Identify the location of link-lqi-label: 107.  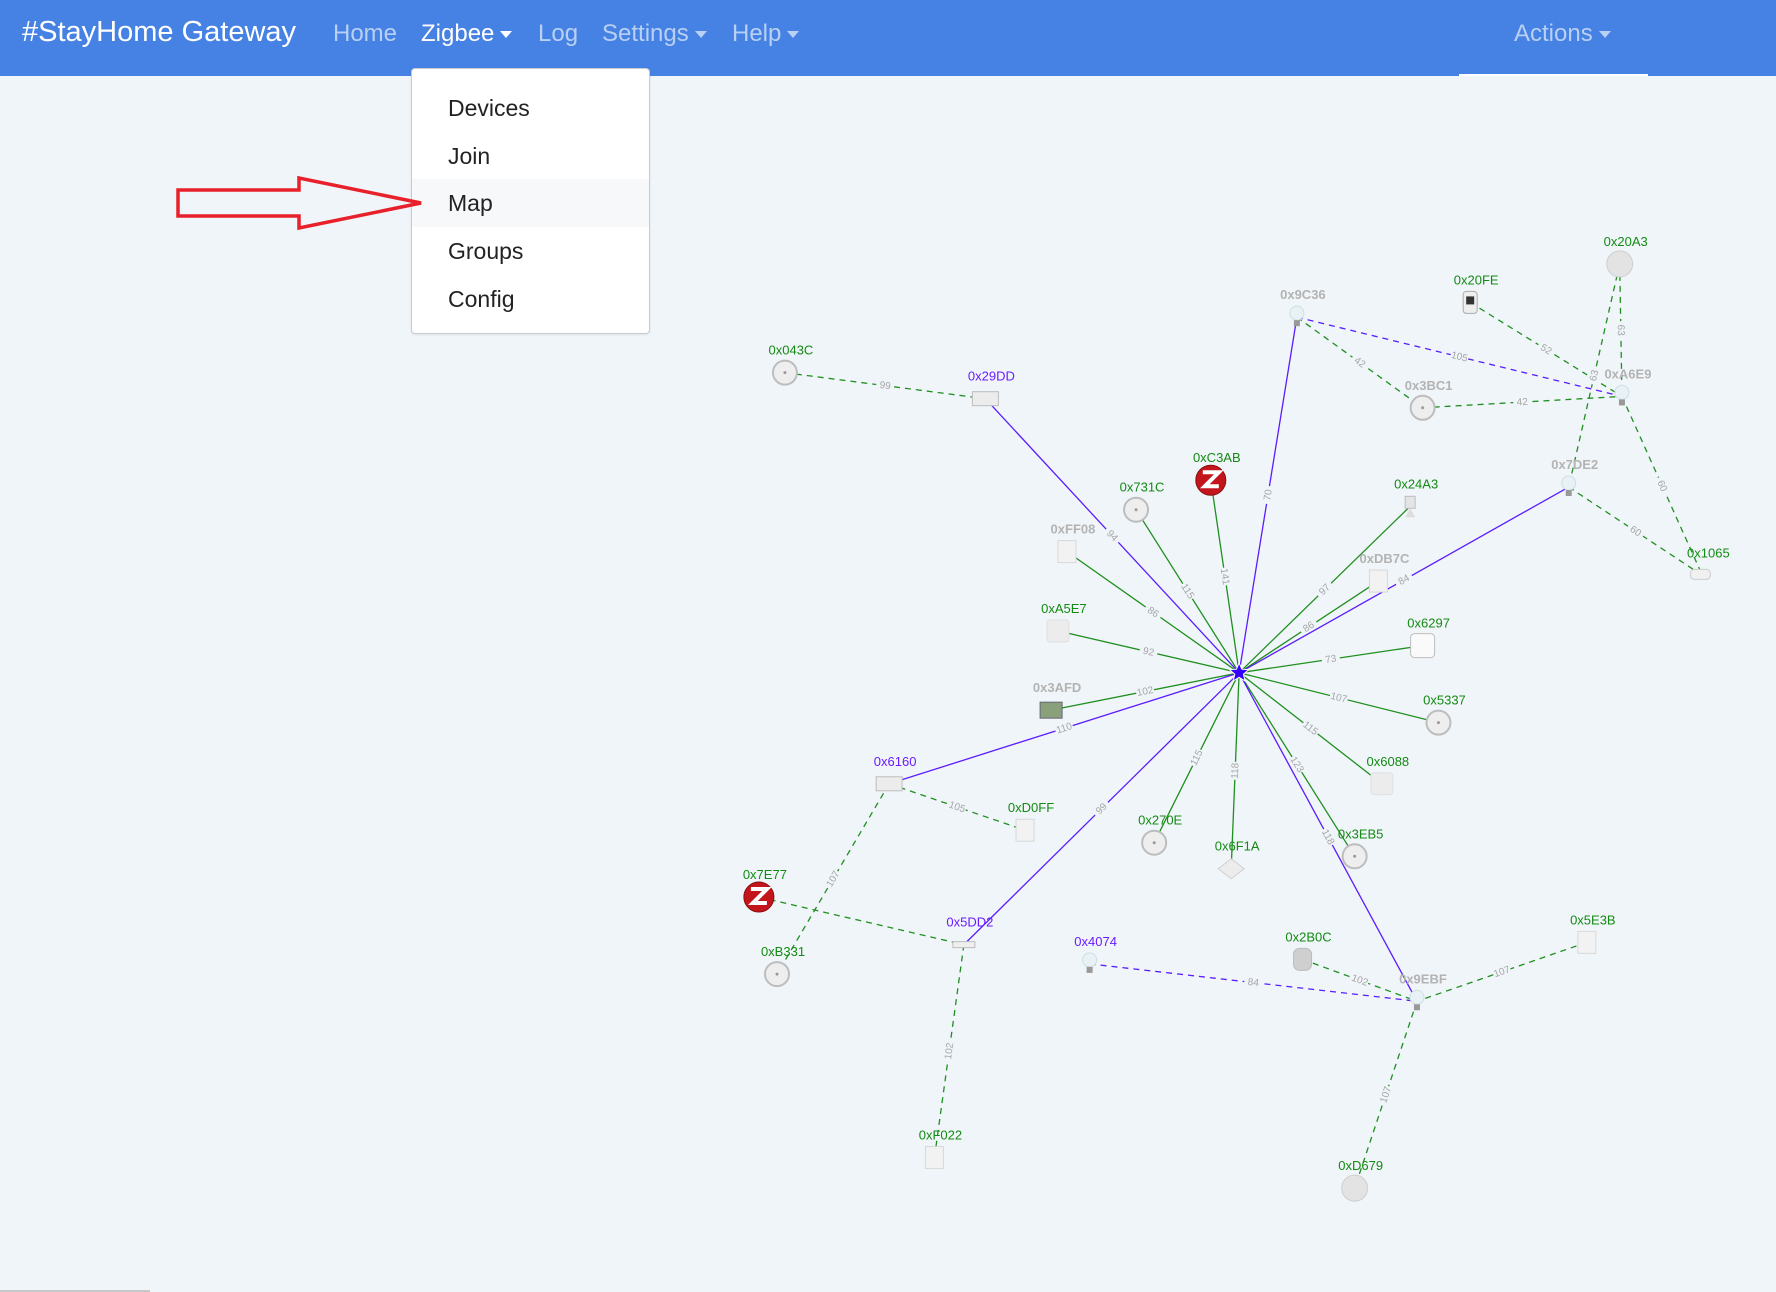
(834, 879).